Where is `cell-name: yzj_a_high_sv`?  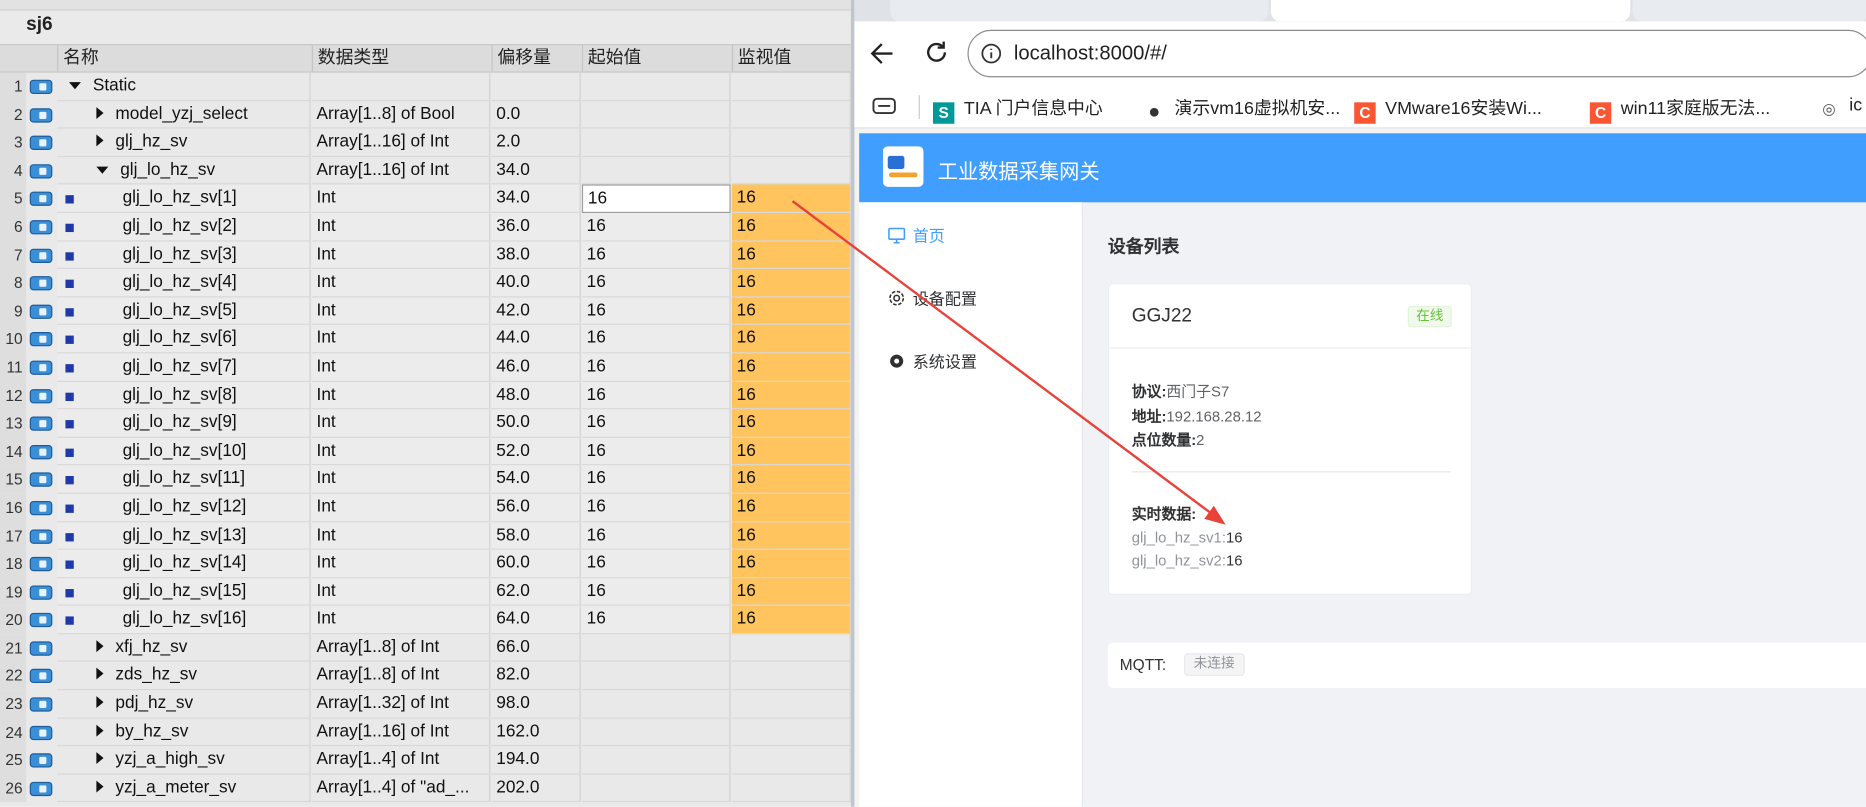 cell-name: yzj_a_high_sv is located at coordinates (184, 760).